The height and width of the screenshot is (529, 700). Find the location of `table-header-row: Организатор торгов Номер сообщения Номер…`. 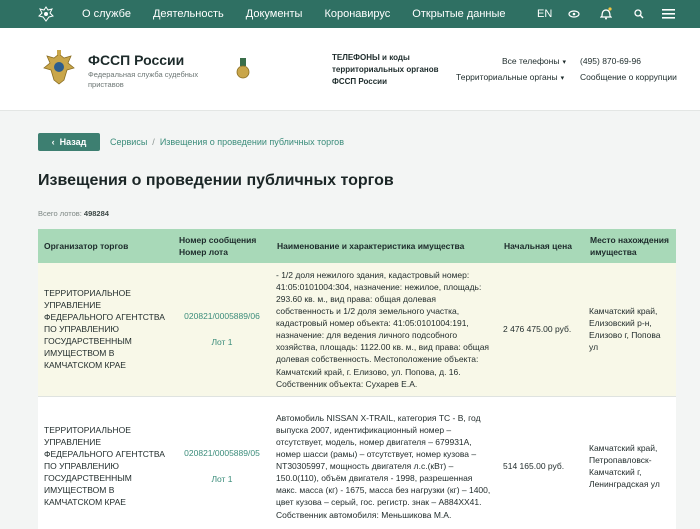

table-header-row: Организатор торгов Номер сообщения Номер… is located at coordinates (357, 246).